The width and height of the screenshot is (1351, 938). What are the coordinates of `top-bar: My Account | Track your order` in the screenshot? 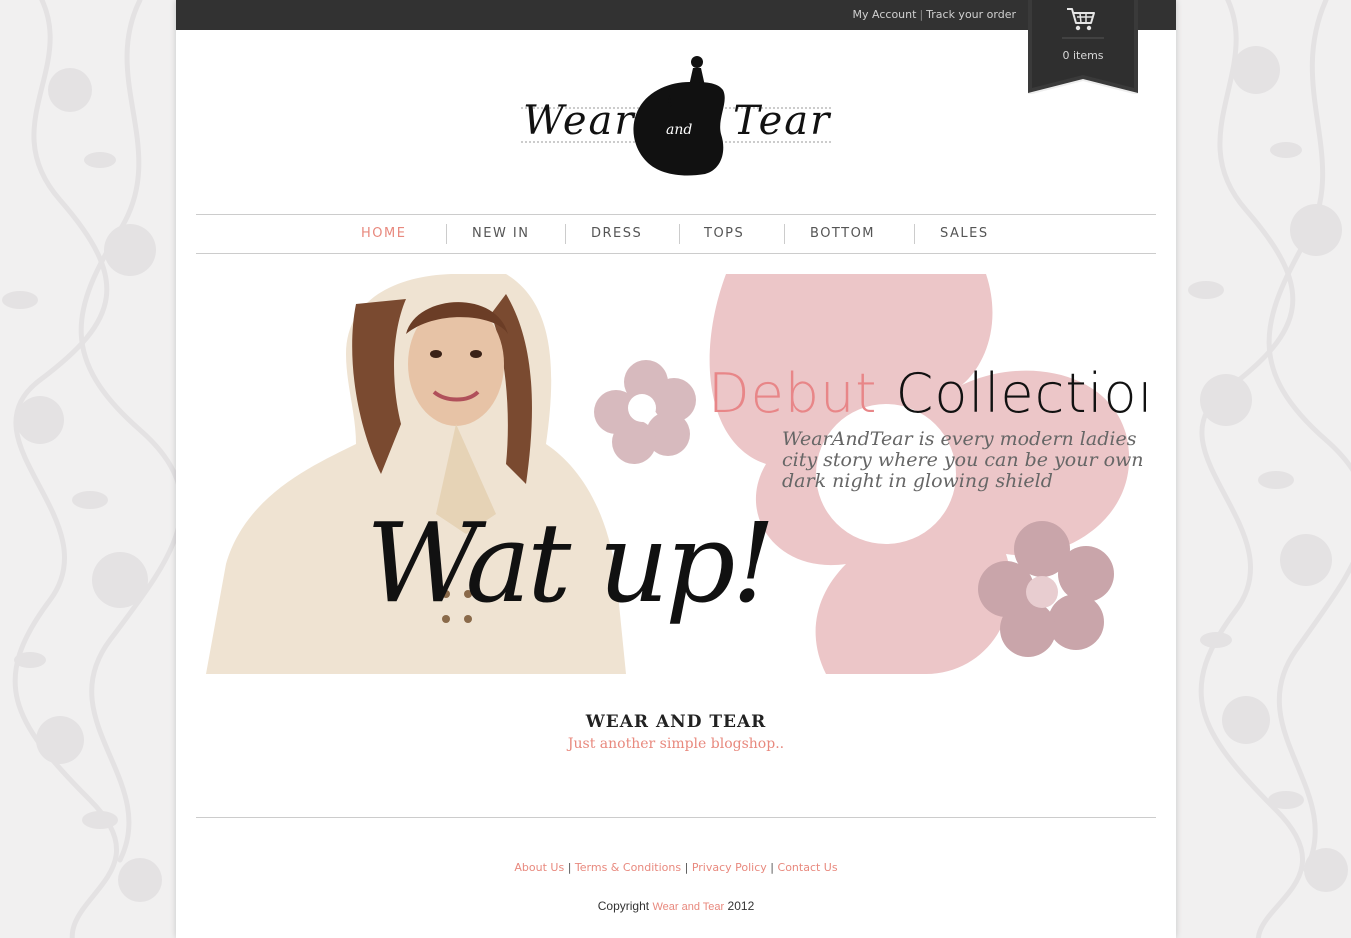 It's located at (676, 15).